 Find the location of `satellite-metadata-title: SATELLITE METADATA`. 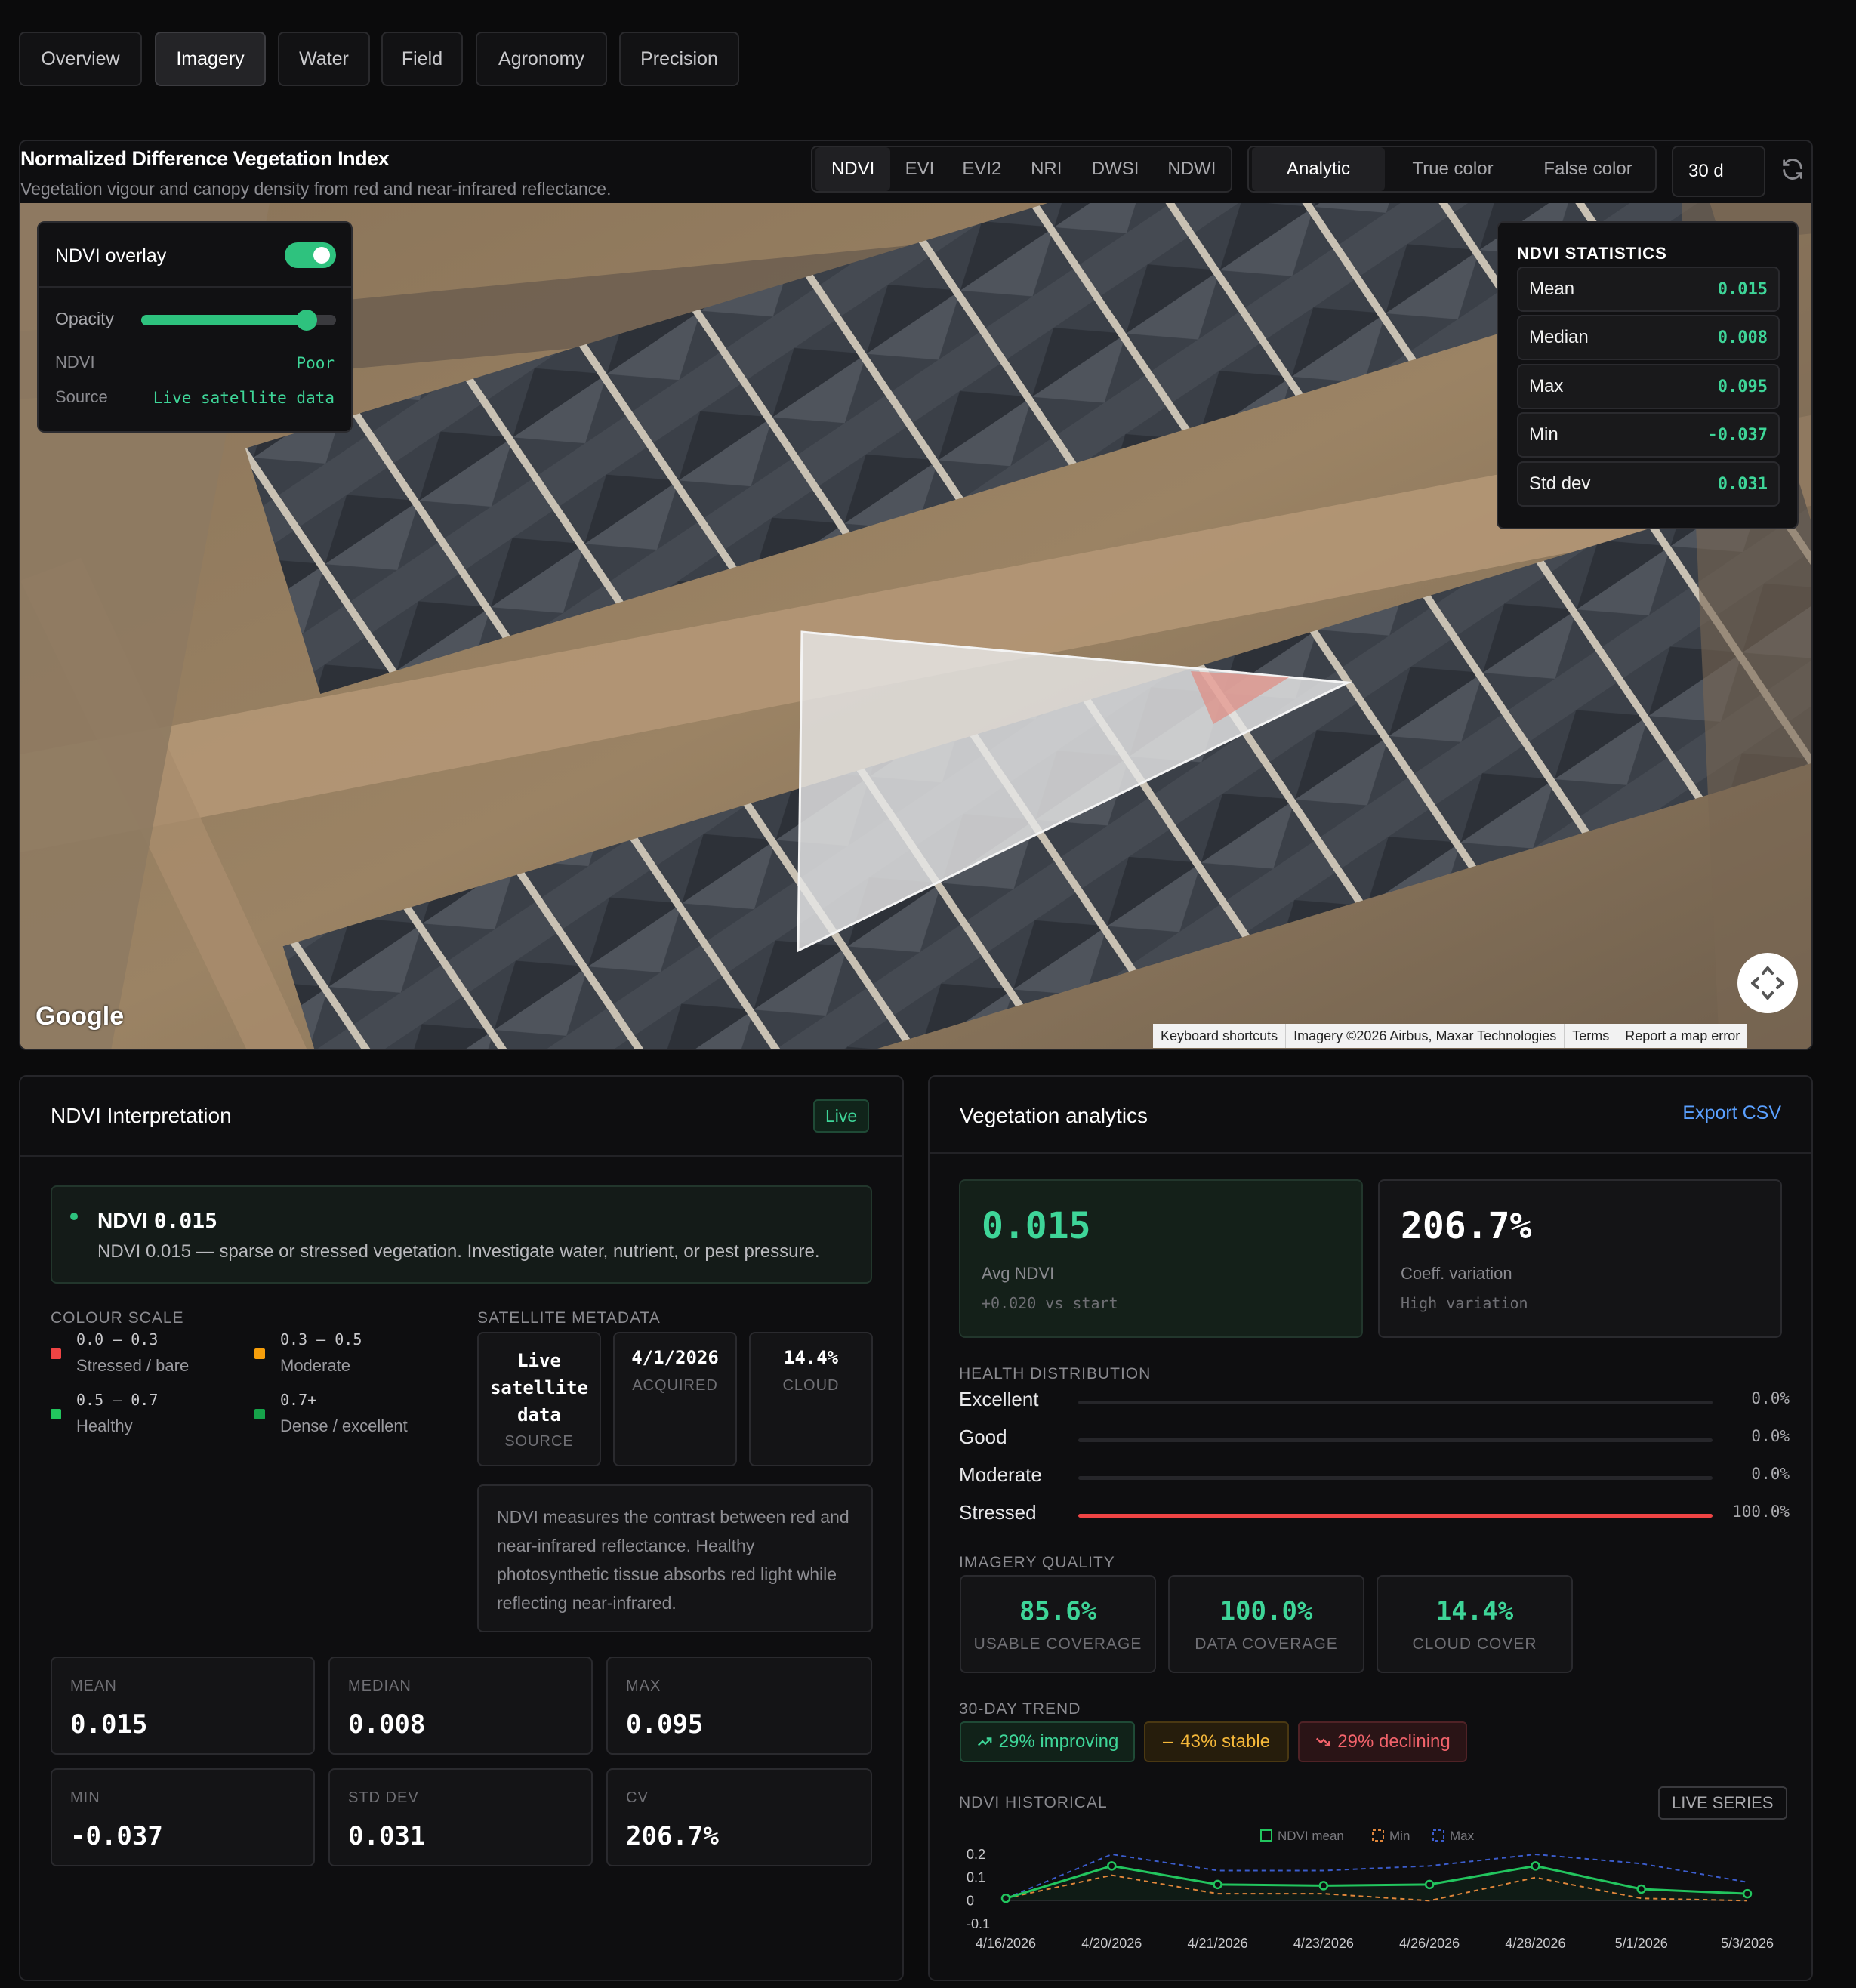

satellite-metadata-title: SATELLITE METADATA is located at coordinates (569, 1318).